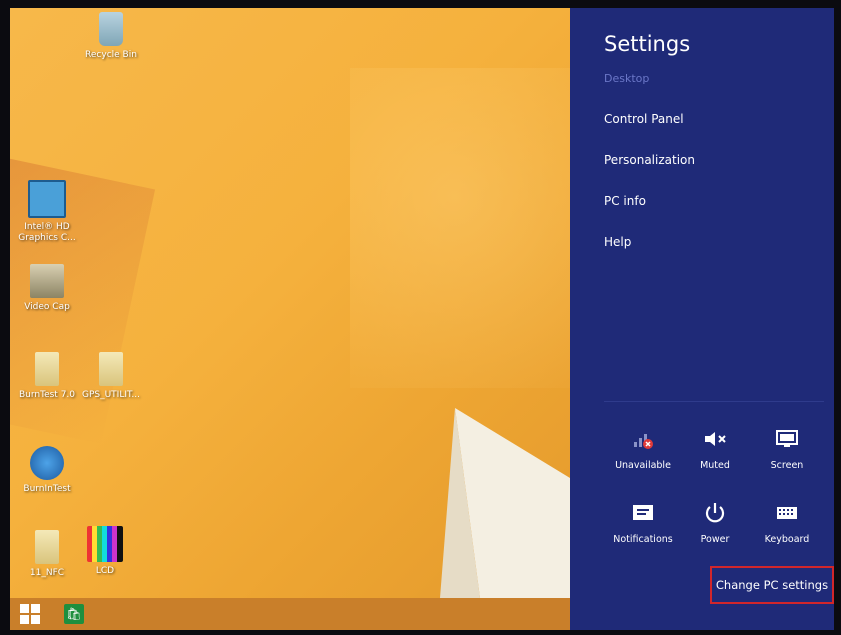 The image size is (841, 635). I want to click on burnintest-icon, so click(47, 463).